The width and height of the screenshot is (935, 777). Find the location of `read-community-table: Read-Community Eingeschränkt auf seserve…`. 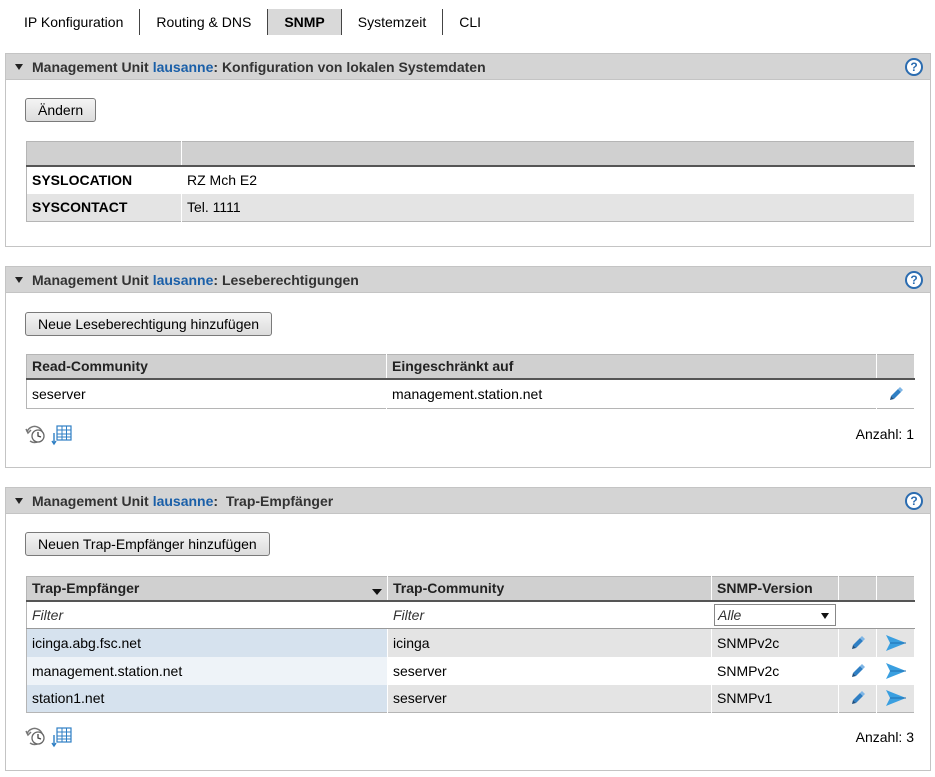

read-community-table: Read-Community Eingeschränkt auf seserve… is located at coordinates (470, 381).